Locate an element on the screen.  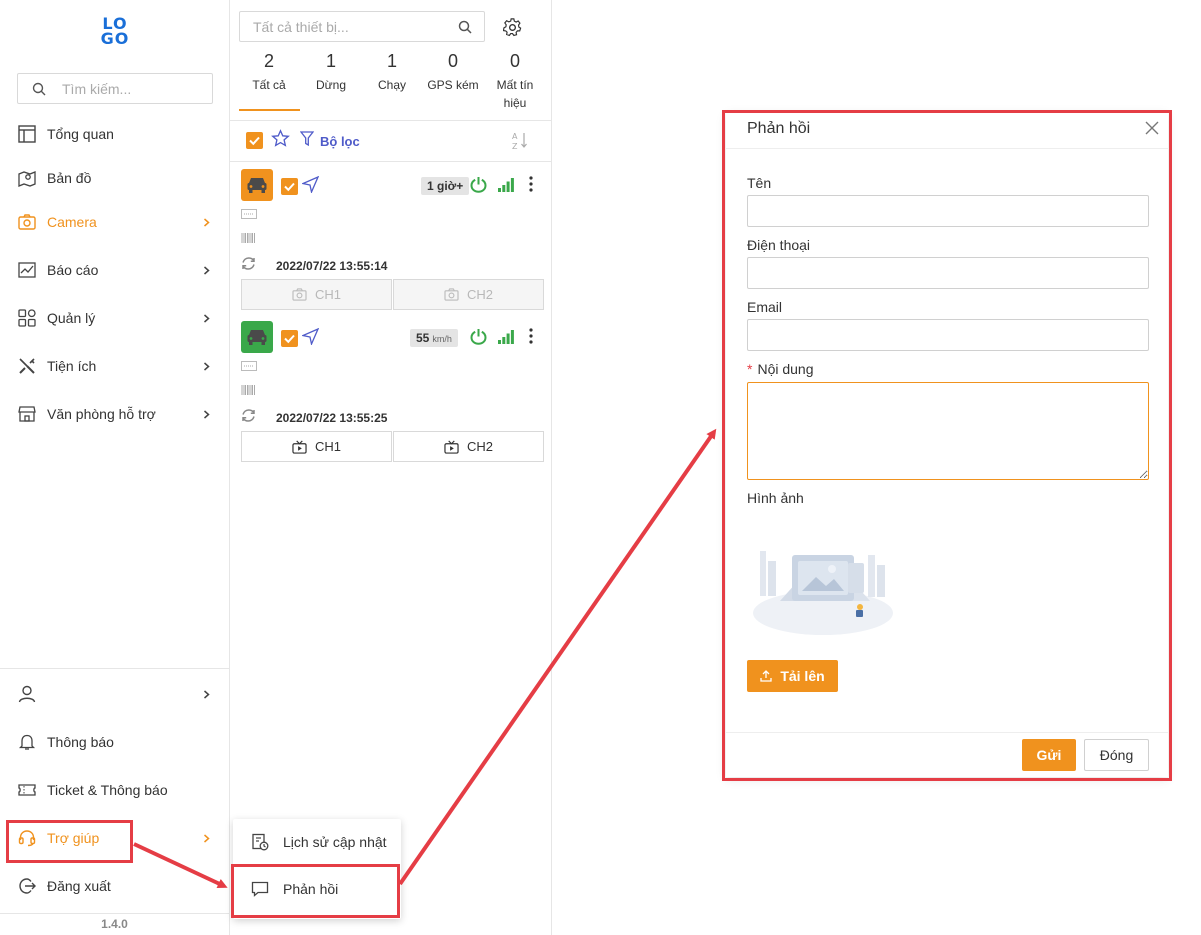
ticket-icon is located at coordinates (27, 790).